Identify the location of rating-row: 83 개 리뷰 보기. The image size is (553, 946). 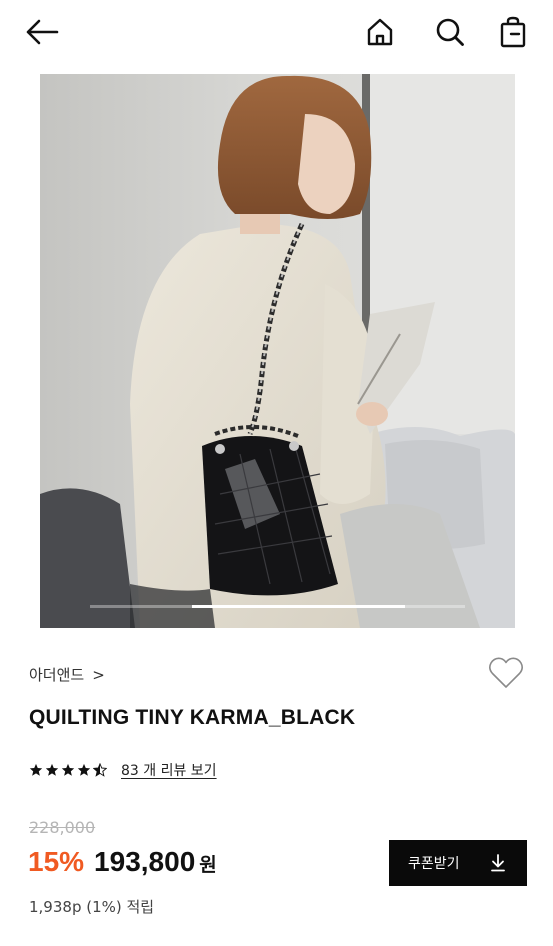
(123, 770).